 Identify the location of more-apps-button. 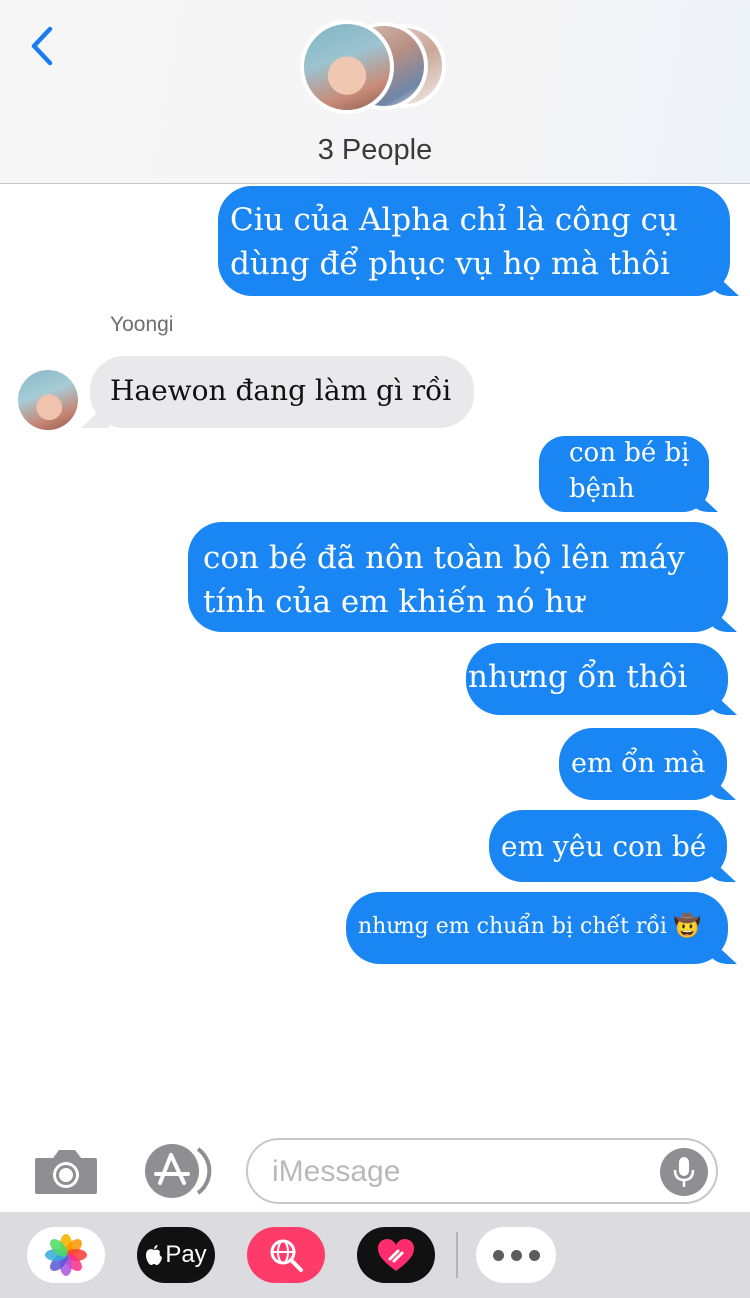
(516, 1255).